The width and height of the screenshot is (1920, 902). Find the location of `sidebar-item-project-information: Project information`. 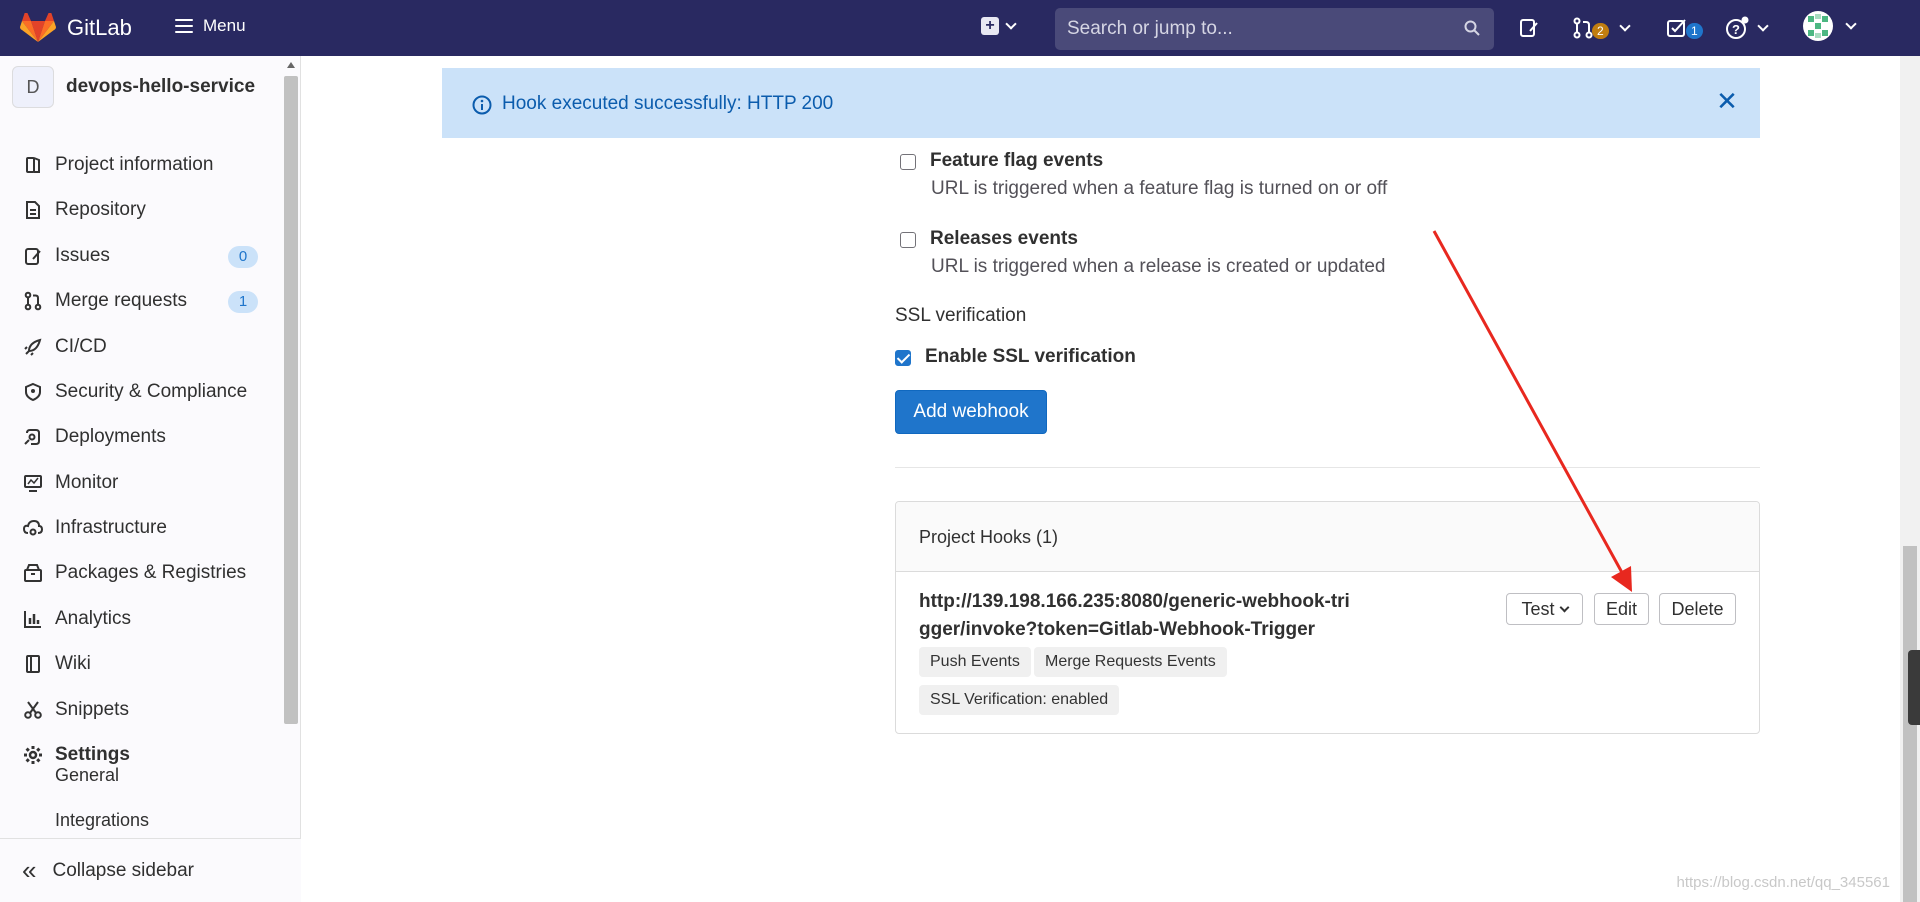

sidebar-item-project-information: Project information is located at coordinates (140, 165).